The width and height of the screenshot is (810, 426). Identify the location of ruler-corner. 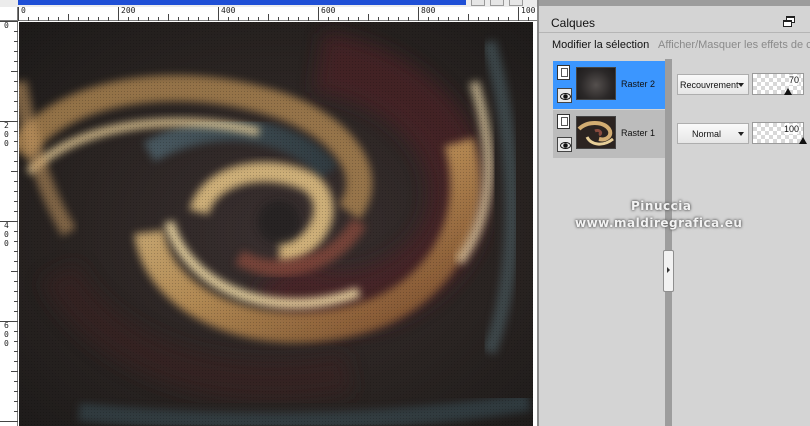
(9, 14).